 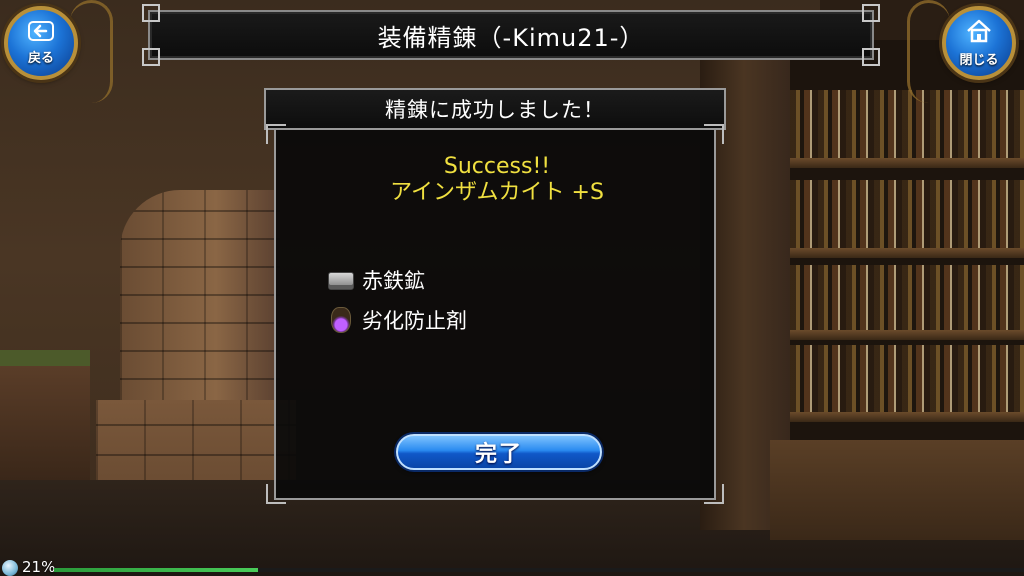 I want to click on status-bar: 21%, so click(x=512, y=567).